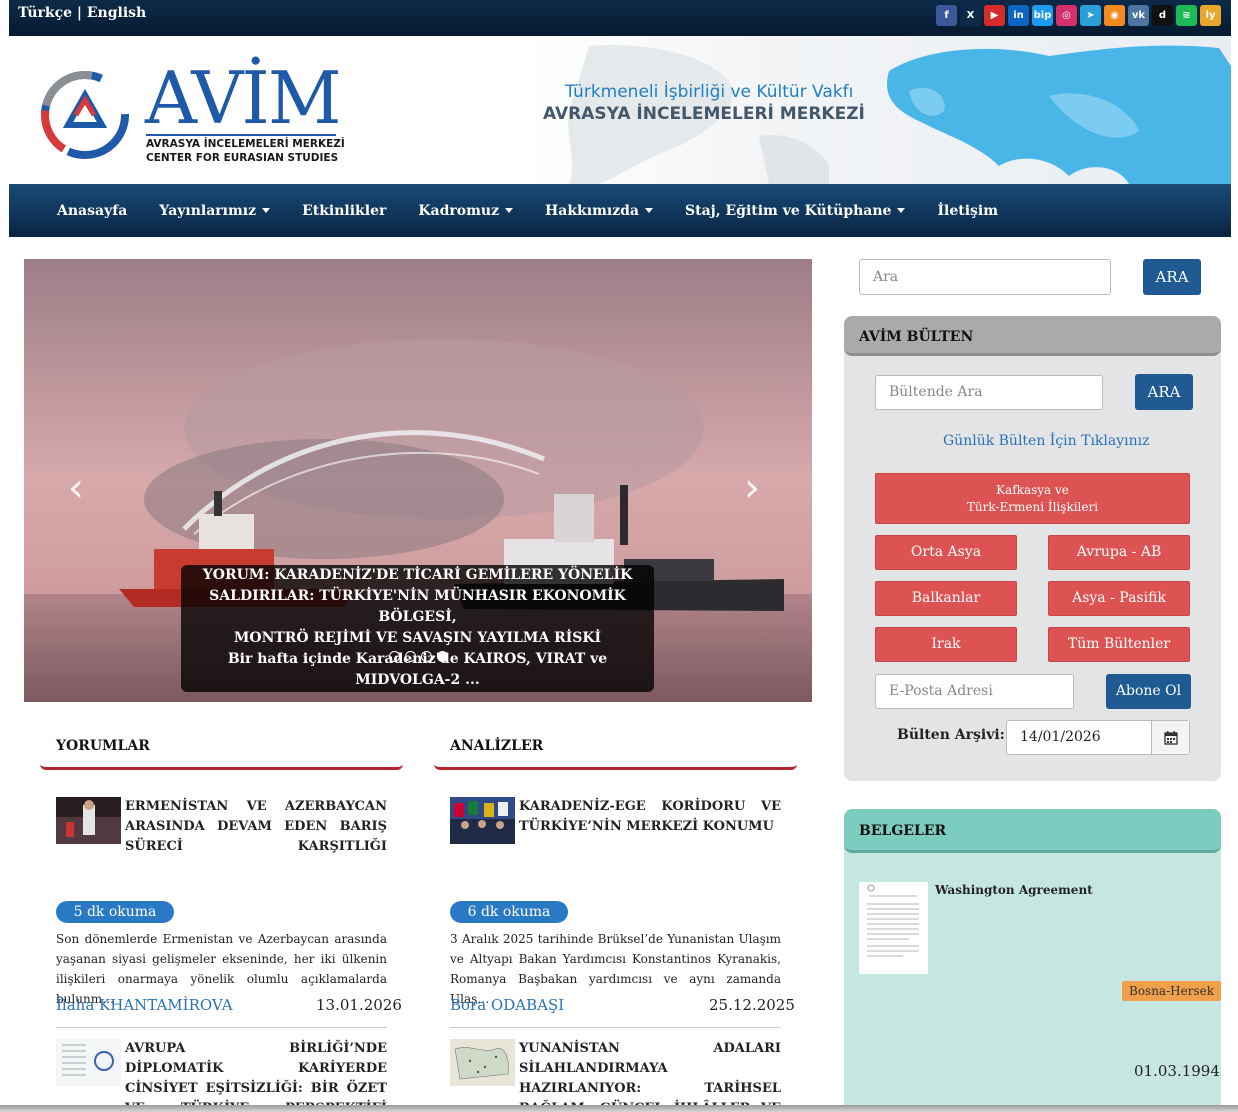 This screenshot has height=1112, width=1238. What do you see at coordinates (946, 644) in the screenshot?
I see `bulletin-topic-button: Irak` at bounding box center [946, 644].